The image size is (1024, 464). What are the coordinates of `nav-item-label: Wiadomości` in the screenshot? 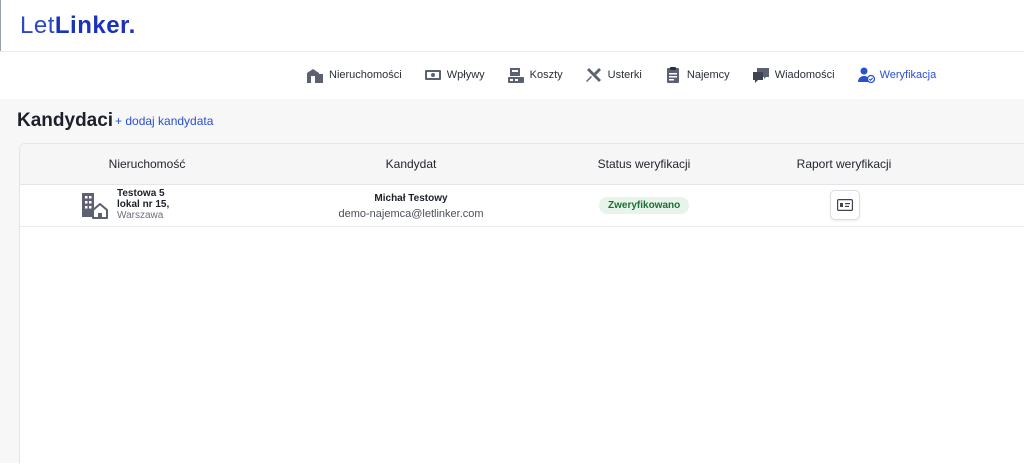 It's located at (804, 75).